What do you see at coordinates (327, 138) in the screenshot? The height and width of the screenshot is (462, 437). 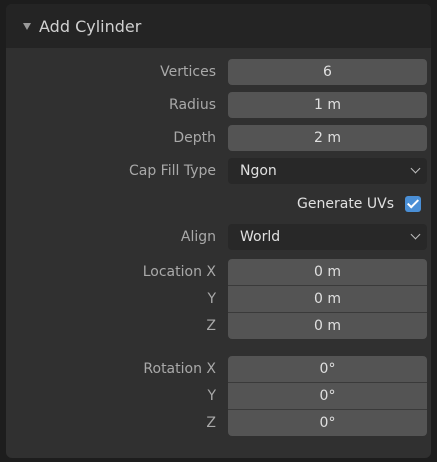 I see `depth-field: 2 m` at bounding box center [327, 138].